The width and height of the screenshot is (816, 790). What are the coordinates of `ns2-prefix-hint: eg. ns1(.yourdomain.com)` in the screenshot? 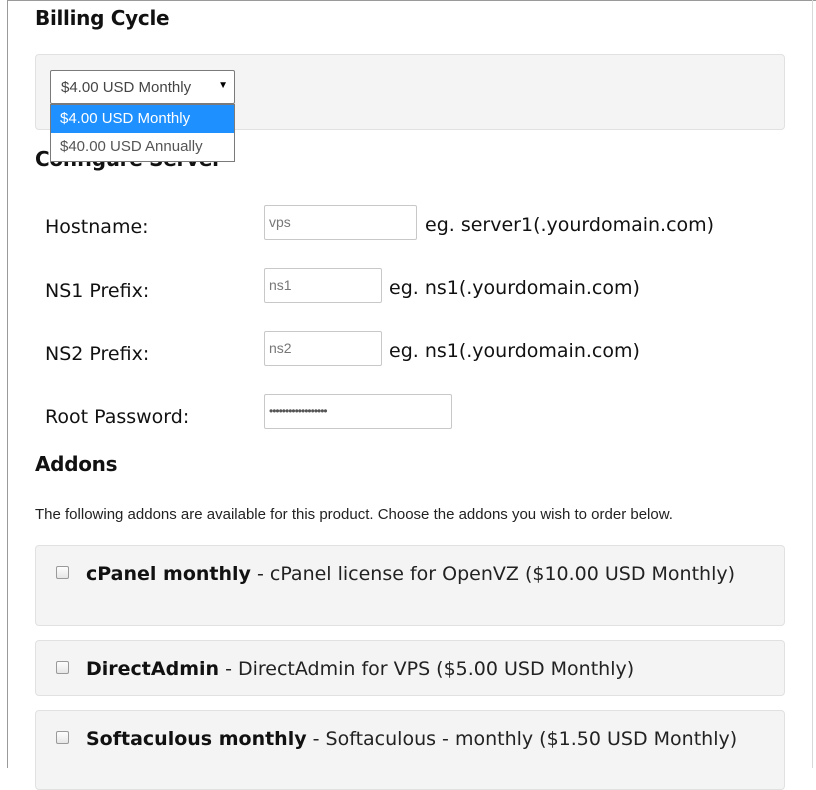 It's located at (514, 351).